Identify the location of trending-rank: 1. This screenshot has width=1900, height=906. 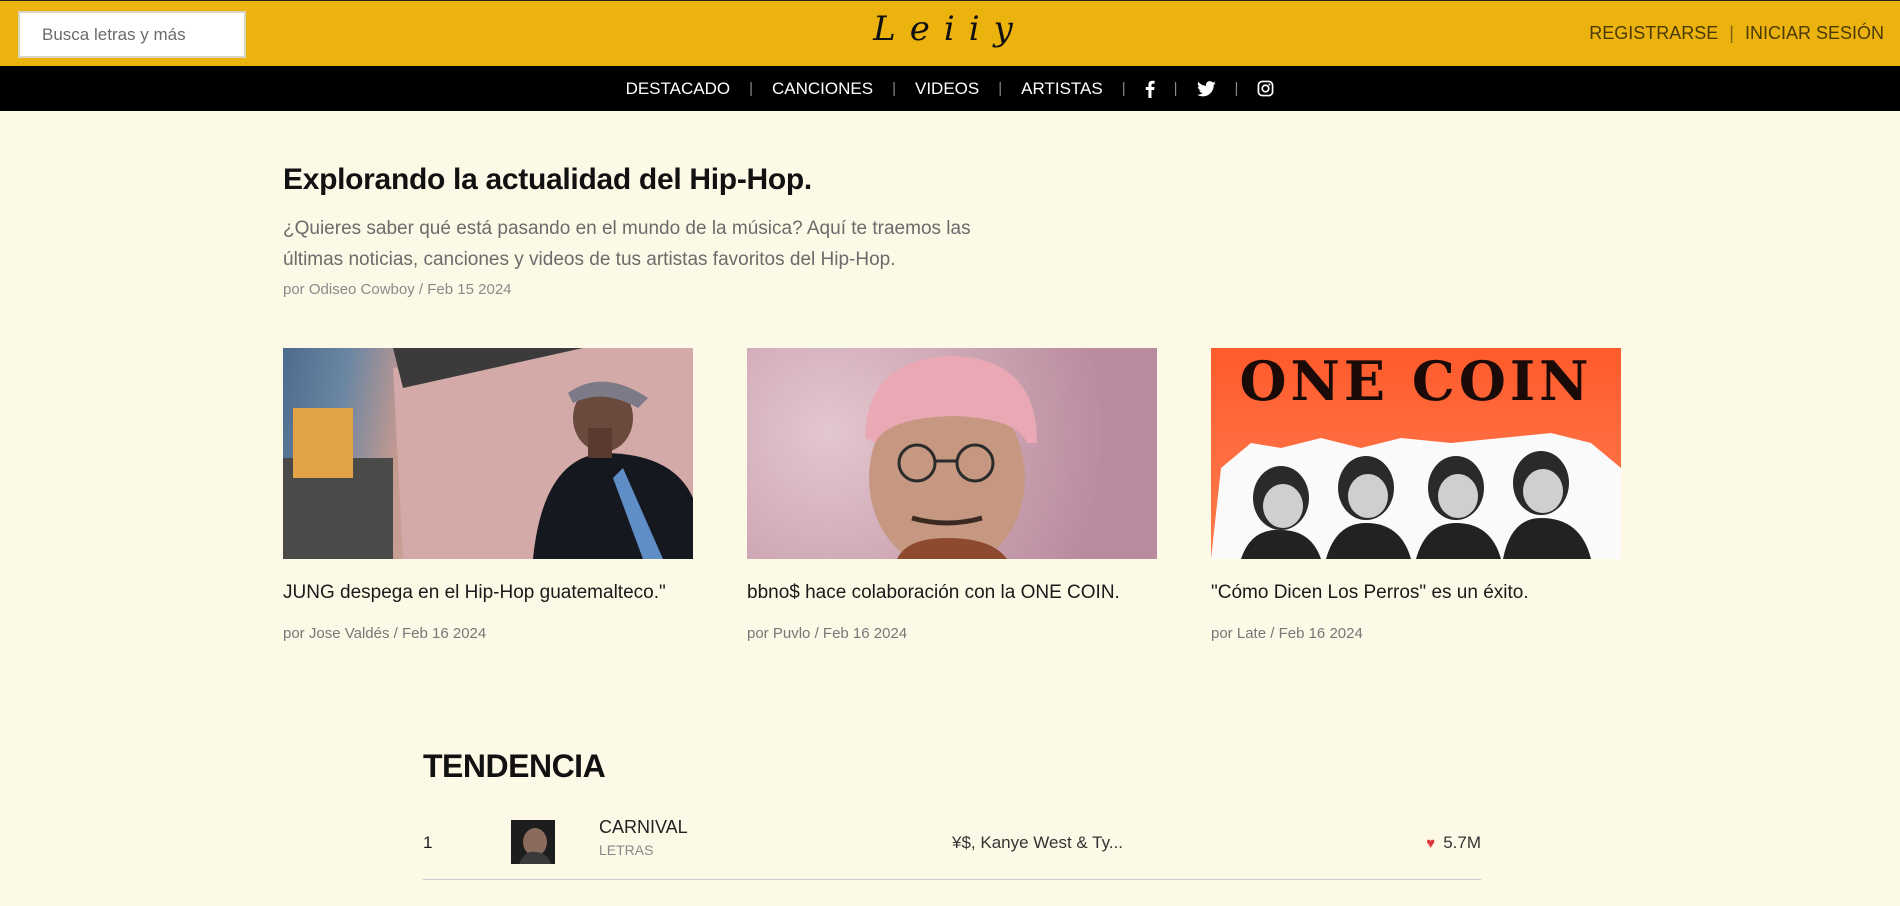
(428, 842).